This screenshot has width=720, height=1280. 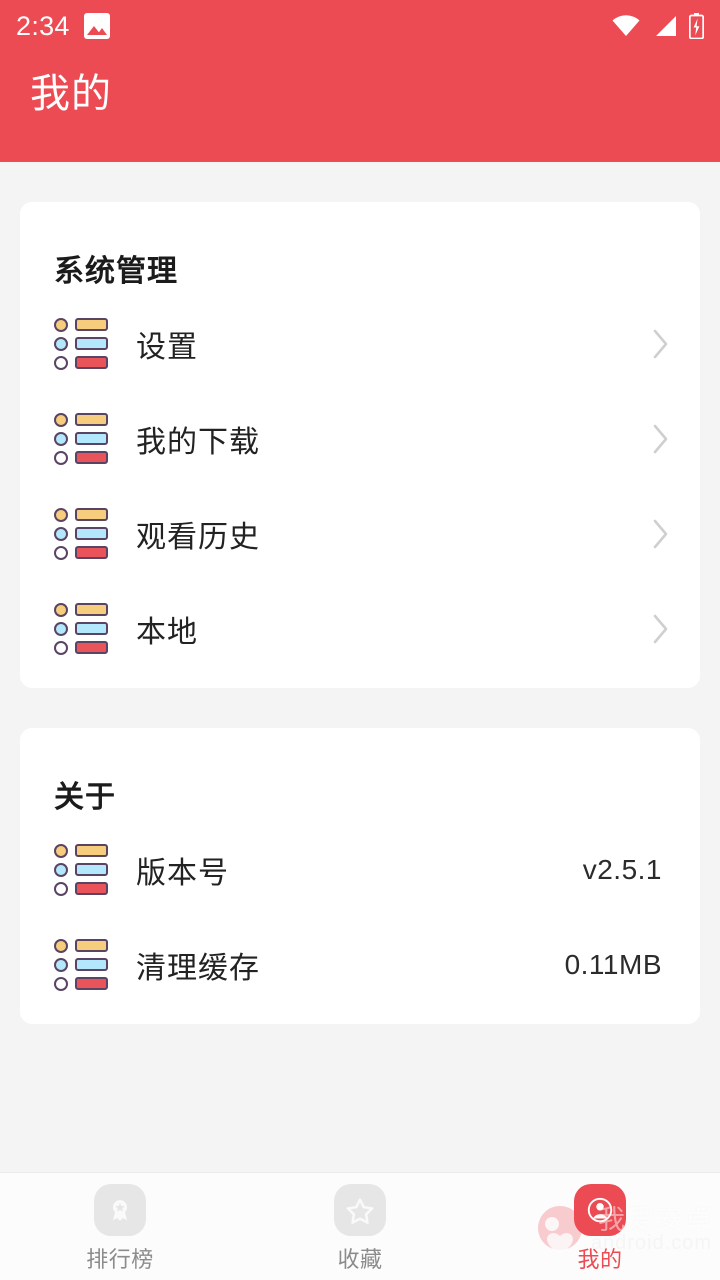 What do you see at coordinates (360, 343) in the screenshot?
I see `row-settings: 设置` at bounding box center [360, 343].